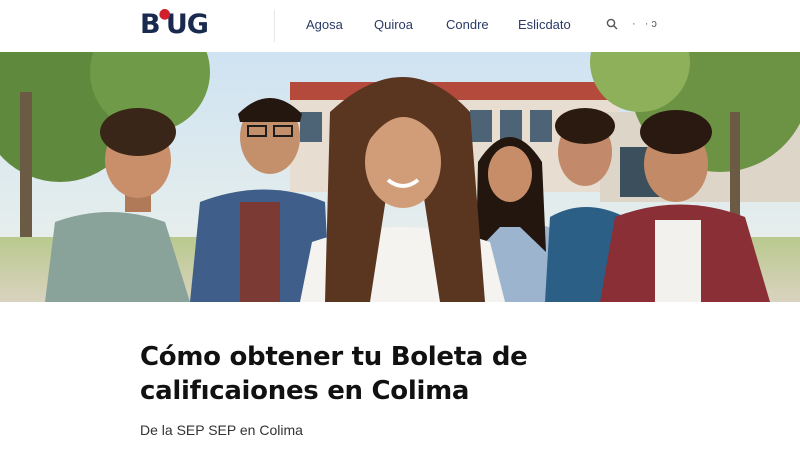 The width and height of the screenshot is (800, 450). I want to click on logo-b: B, so click(150, 24).